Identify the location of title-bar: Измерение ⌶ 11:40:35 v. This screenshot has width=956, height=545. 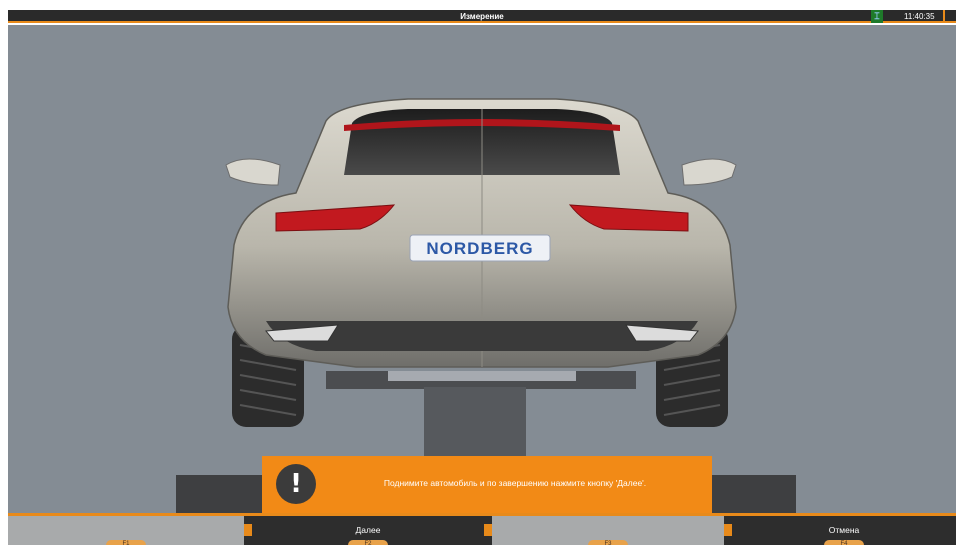
(482, 16).